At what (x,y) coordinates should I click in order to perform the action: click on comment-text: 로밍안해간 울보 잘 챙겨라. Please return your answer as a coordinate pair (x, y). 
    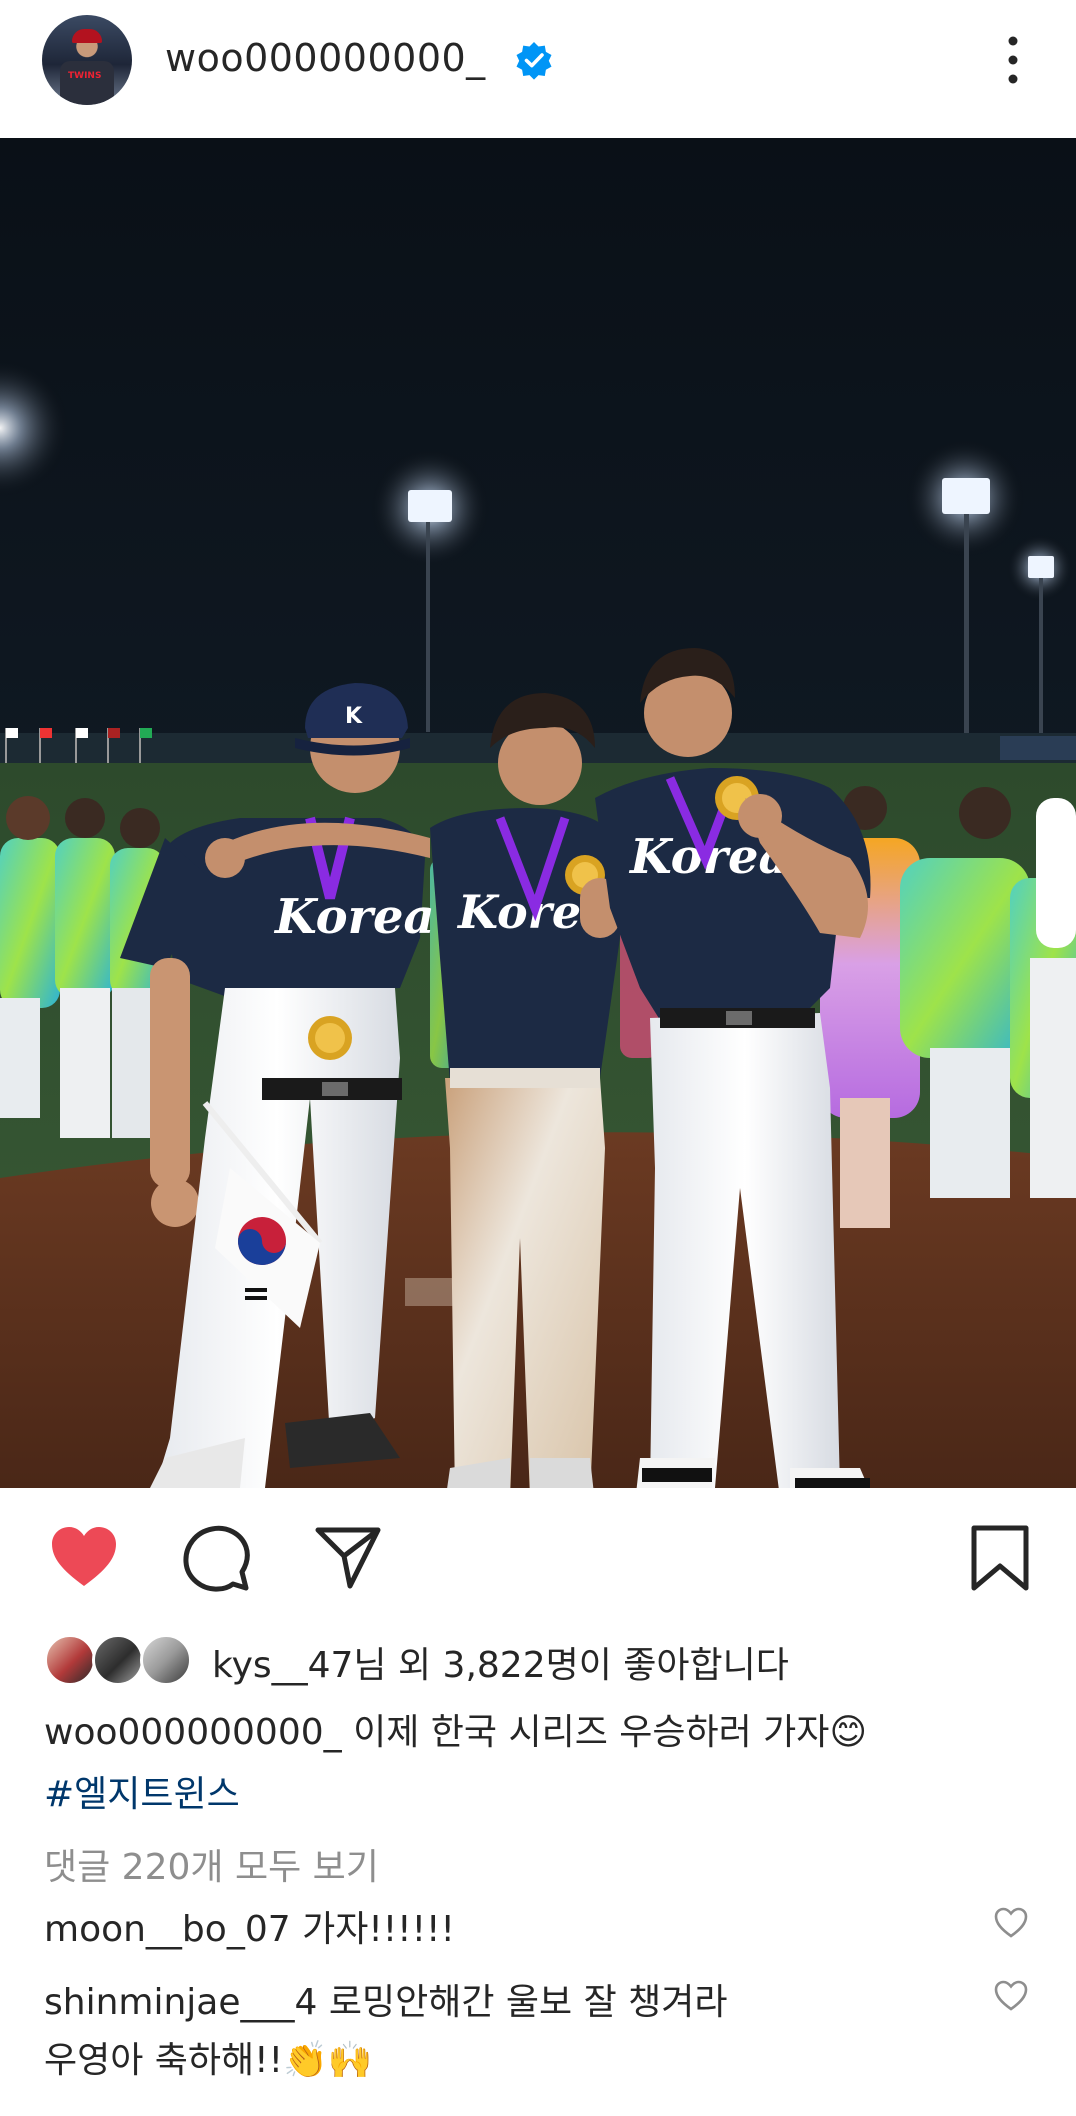
    Looking at the image, I should click on (528, 2002).